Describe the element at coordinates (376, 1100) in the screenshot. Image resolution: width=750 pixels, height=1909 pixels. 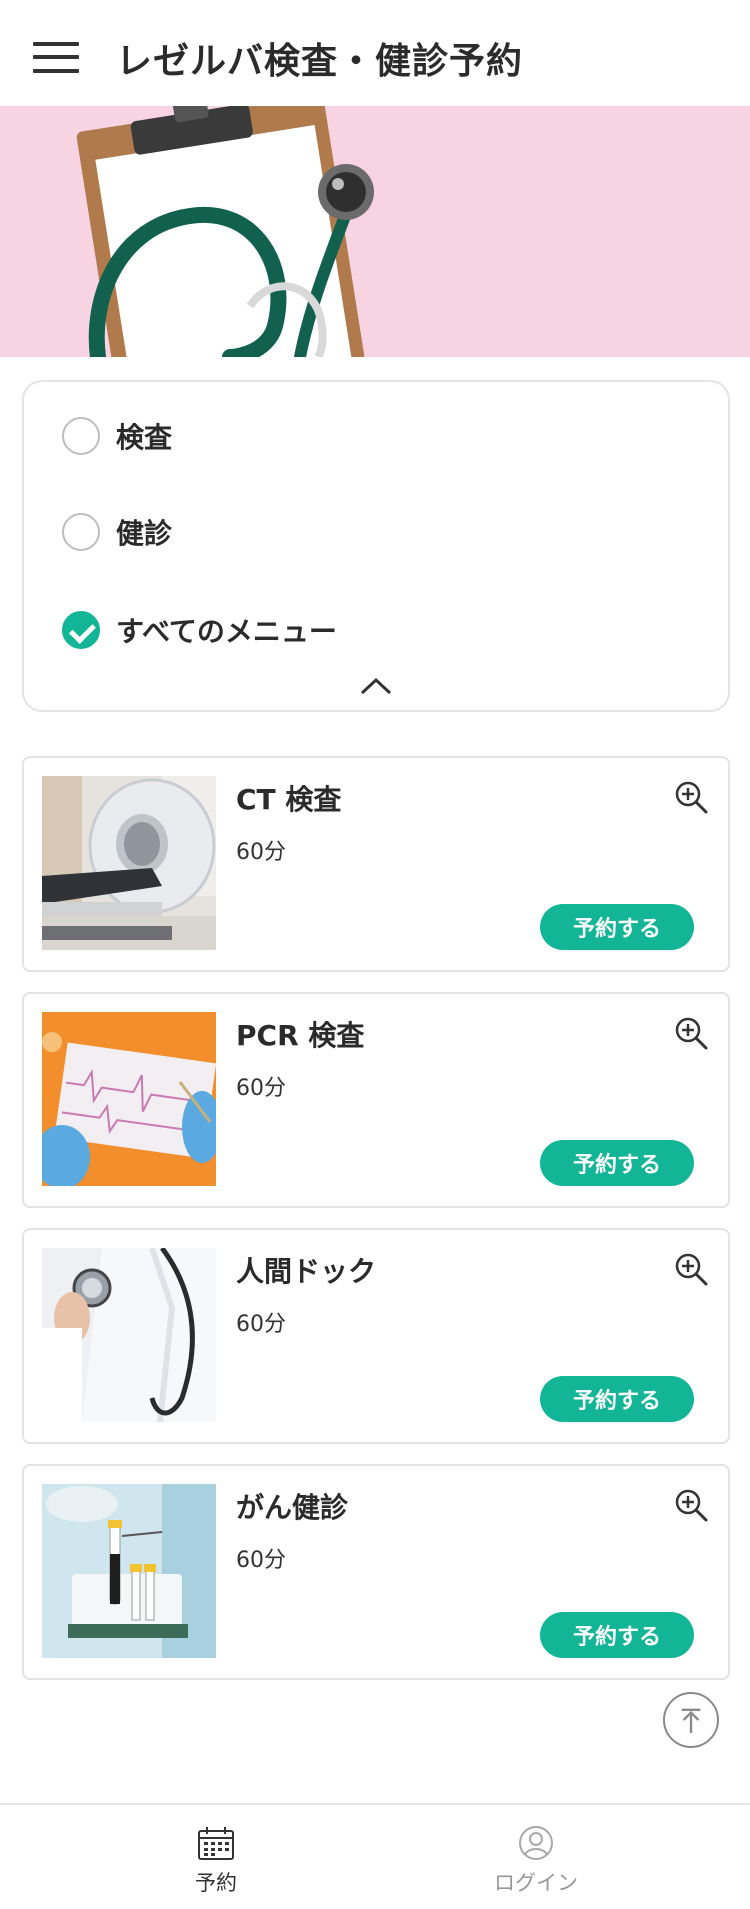
I see `menu-card-pcr: PCR 検査 60分 予約する` at that location.